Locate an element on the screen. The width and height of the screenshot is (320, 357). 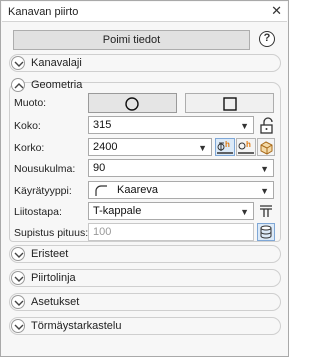
height-top-icon: h is located at coordinates (225, 147).